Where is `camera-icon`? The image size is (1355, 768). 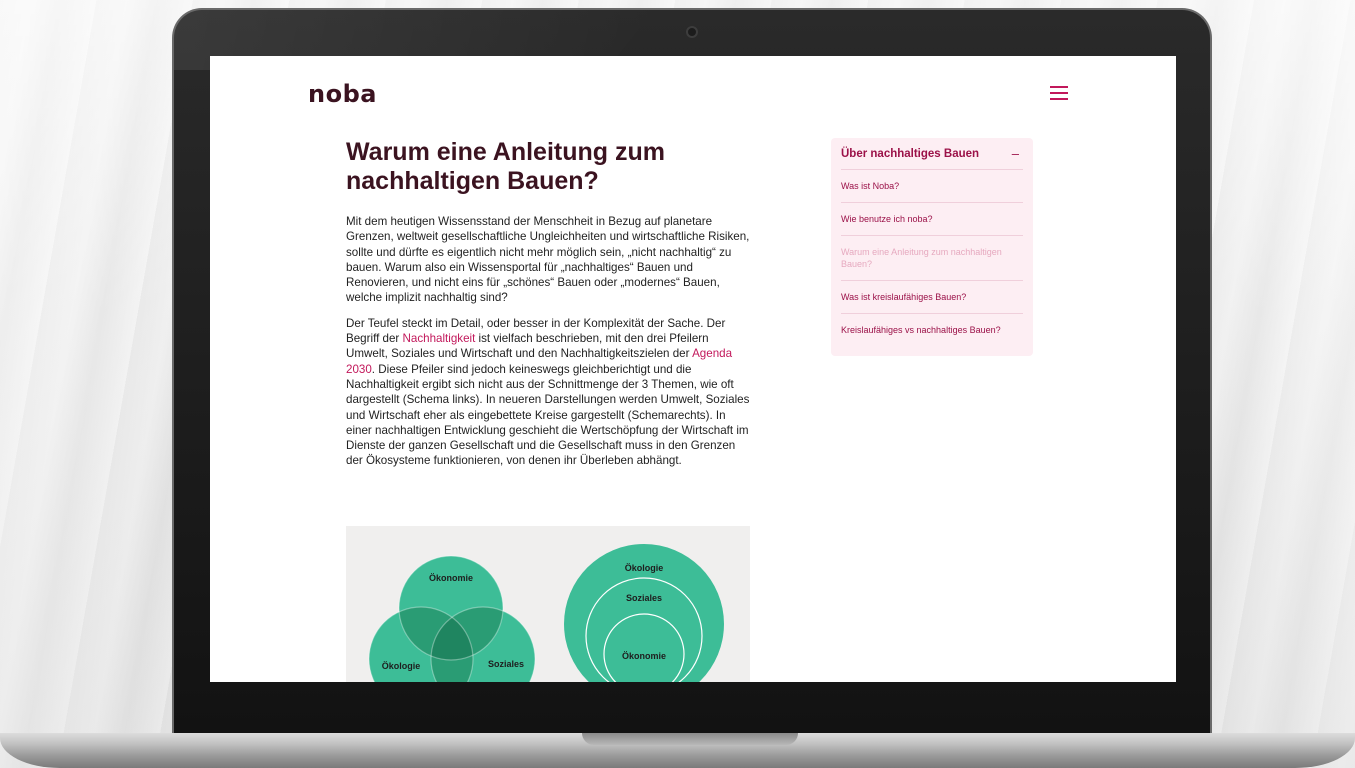
camera-icon is located at coordinates (692, 32).